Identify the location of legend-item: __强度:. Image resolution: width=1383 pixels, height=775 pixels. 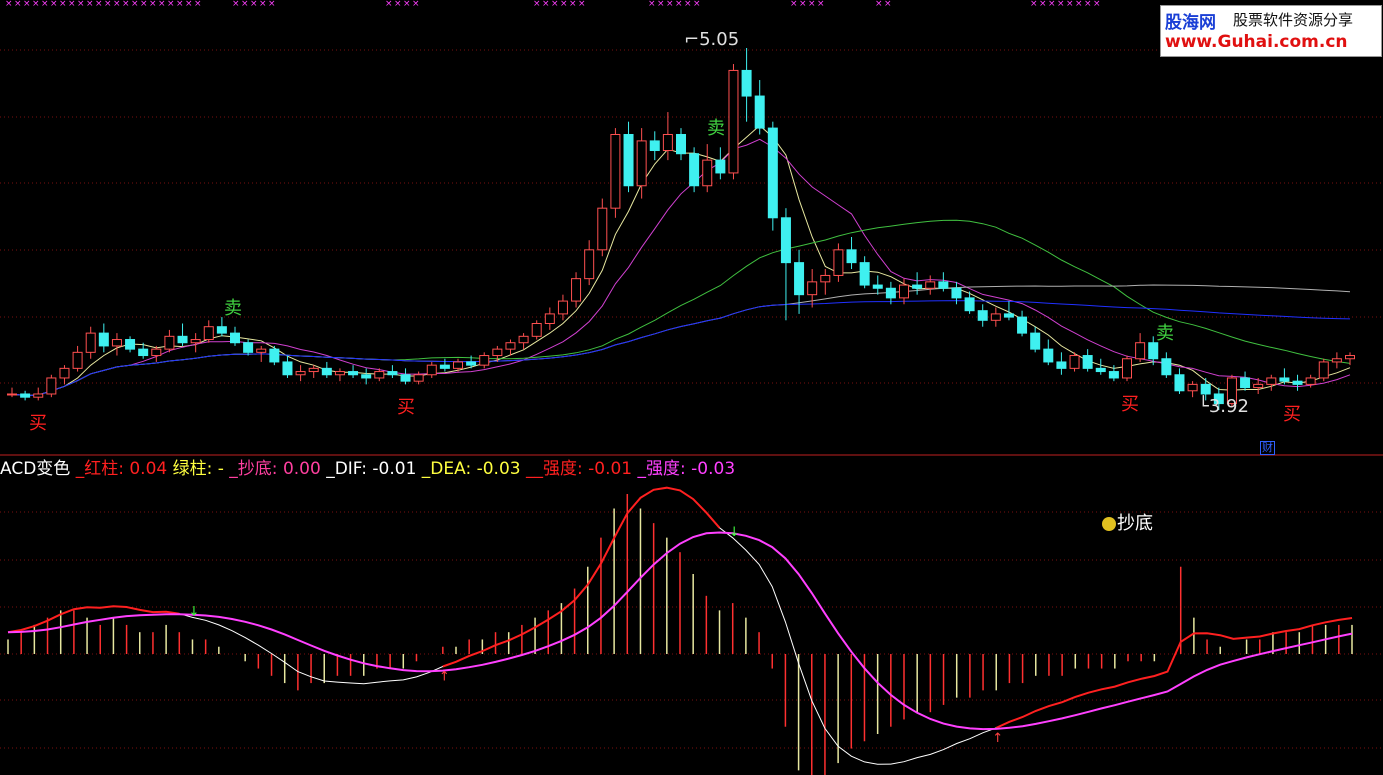
(557, 469).